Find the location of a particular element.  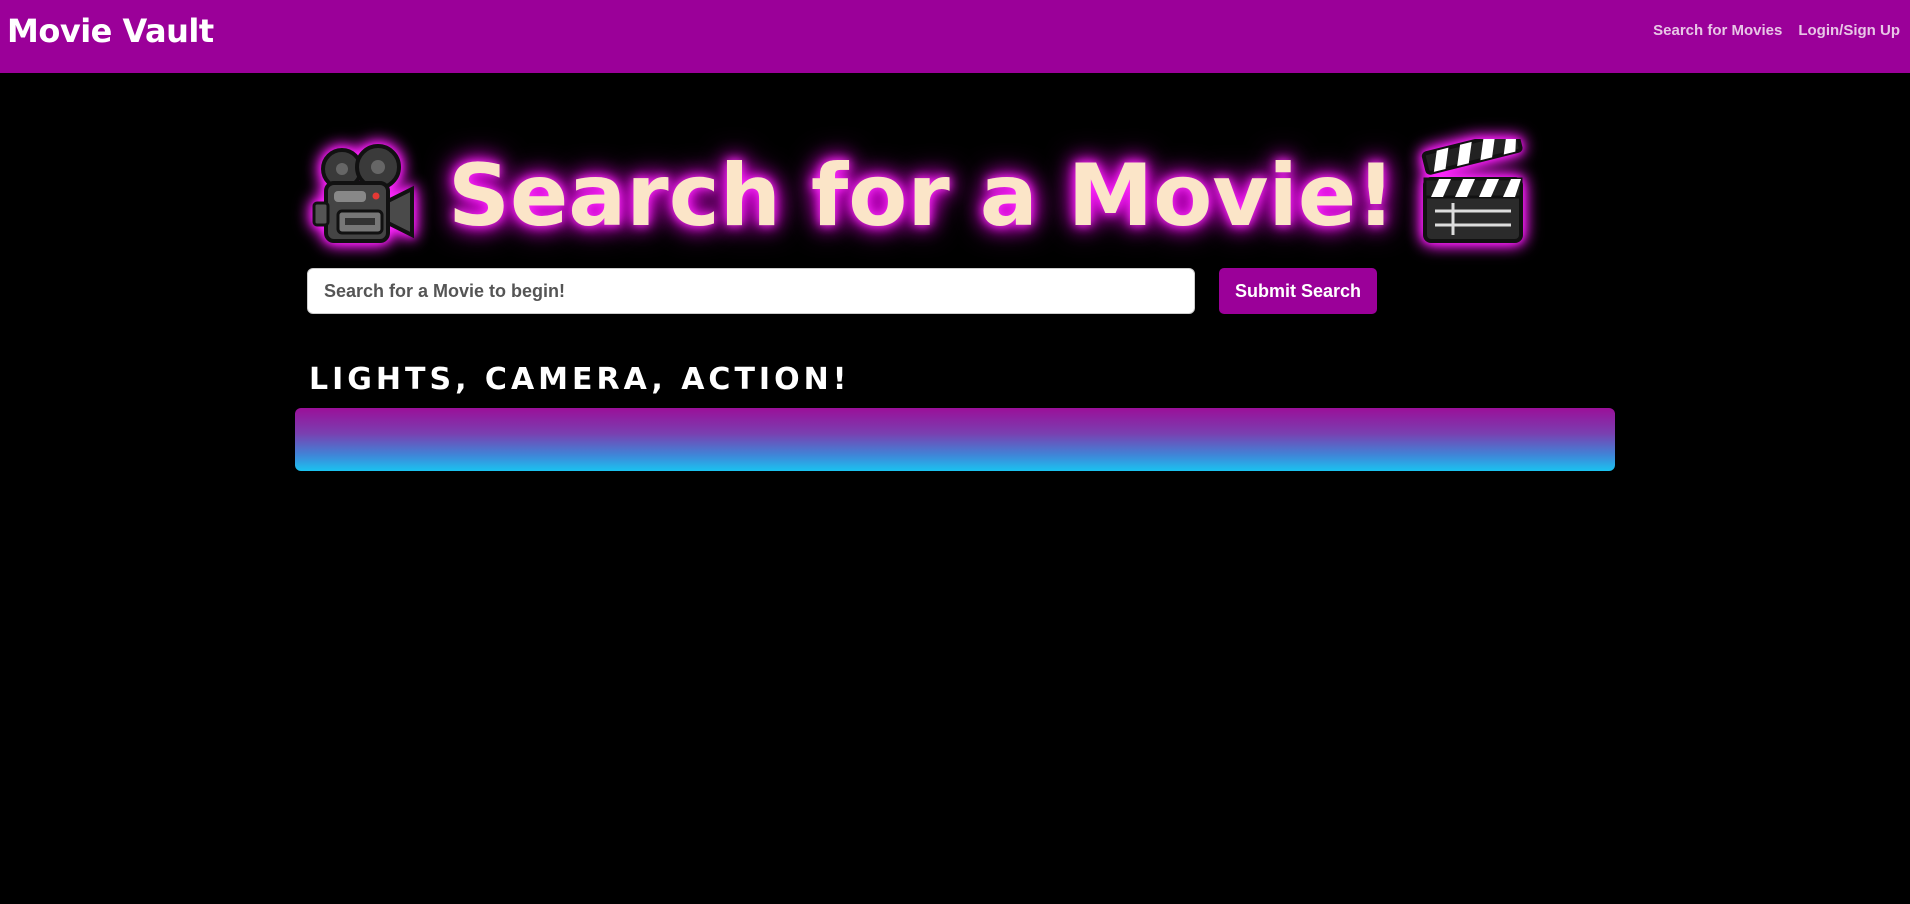

nav-links: Search for Movies Login/Sign Up is located at coordinates (1776, 30).